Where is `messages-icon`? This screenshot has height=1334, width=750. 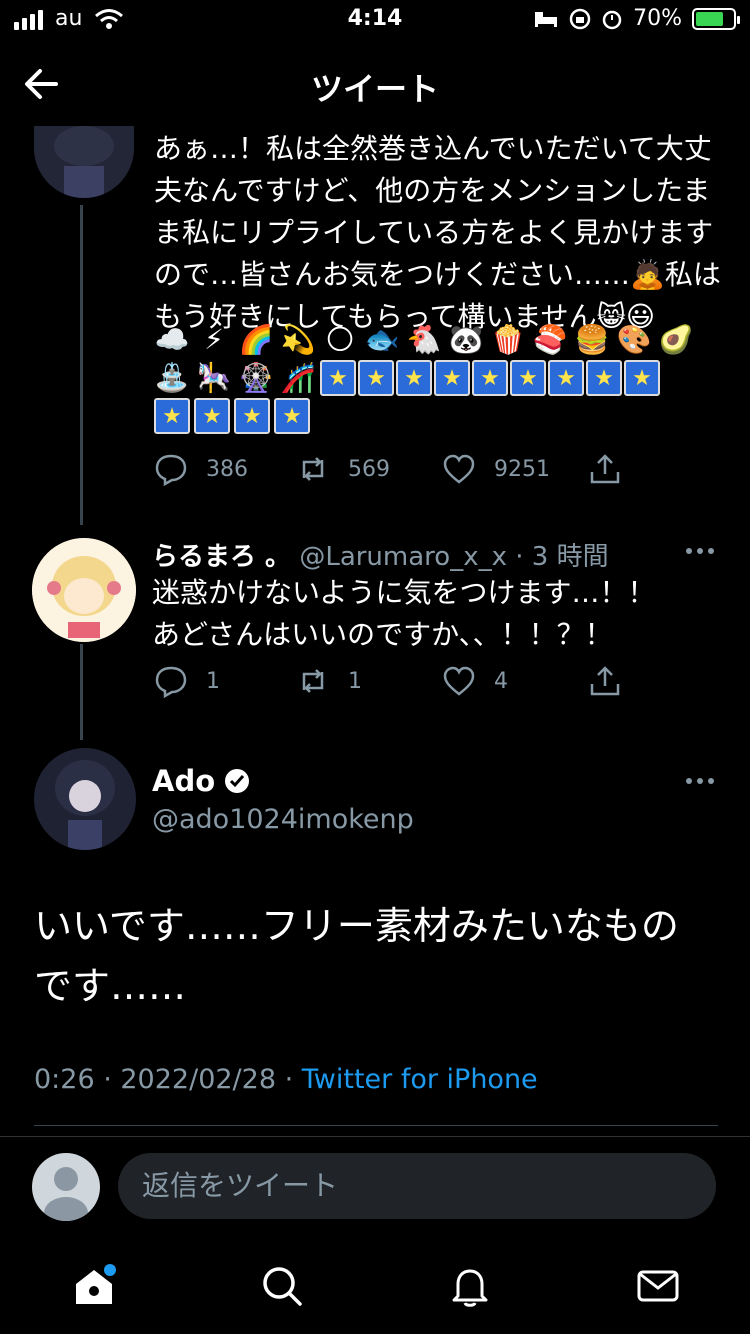
messages-icon is located at coordinates (658, 1286).